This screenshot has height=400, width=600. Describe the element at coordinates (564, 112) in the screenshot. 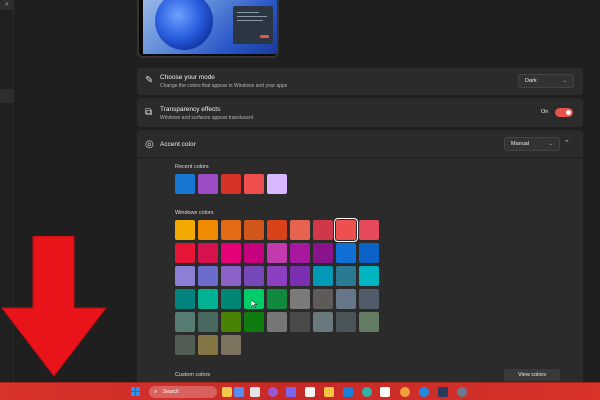

I see `transparency-toggle` at that location.